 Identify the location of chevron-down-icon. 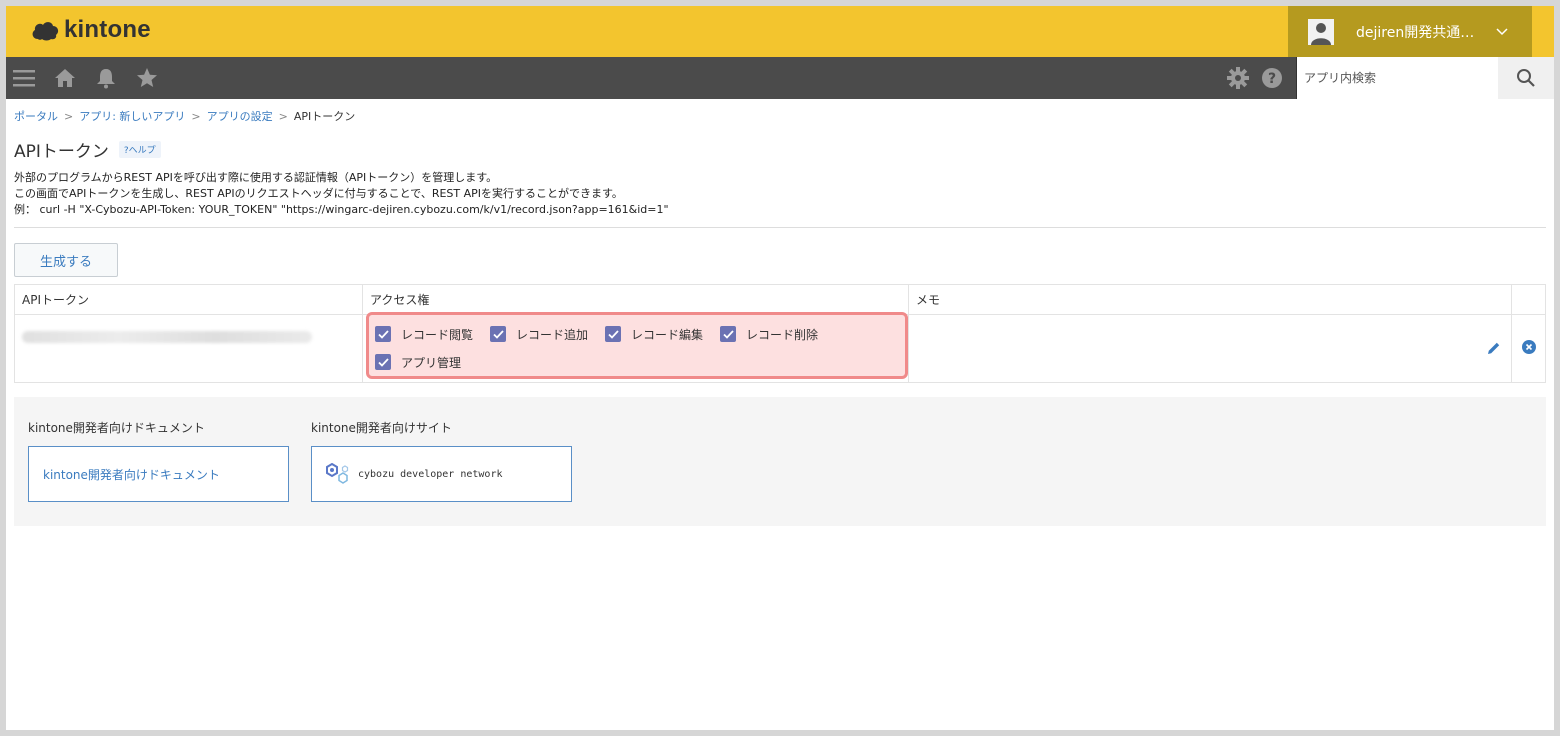
(1502, 31).